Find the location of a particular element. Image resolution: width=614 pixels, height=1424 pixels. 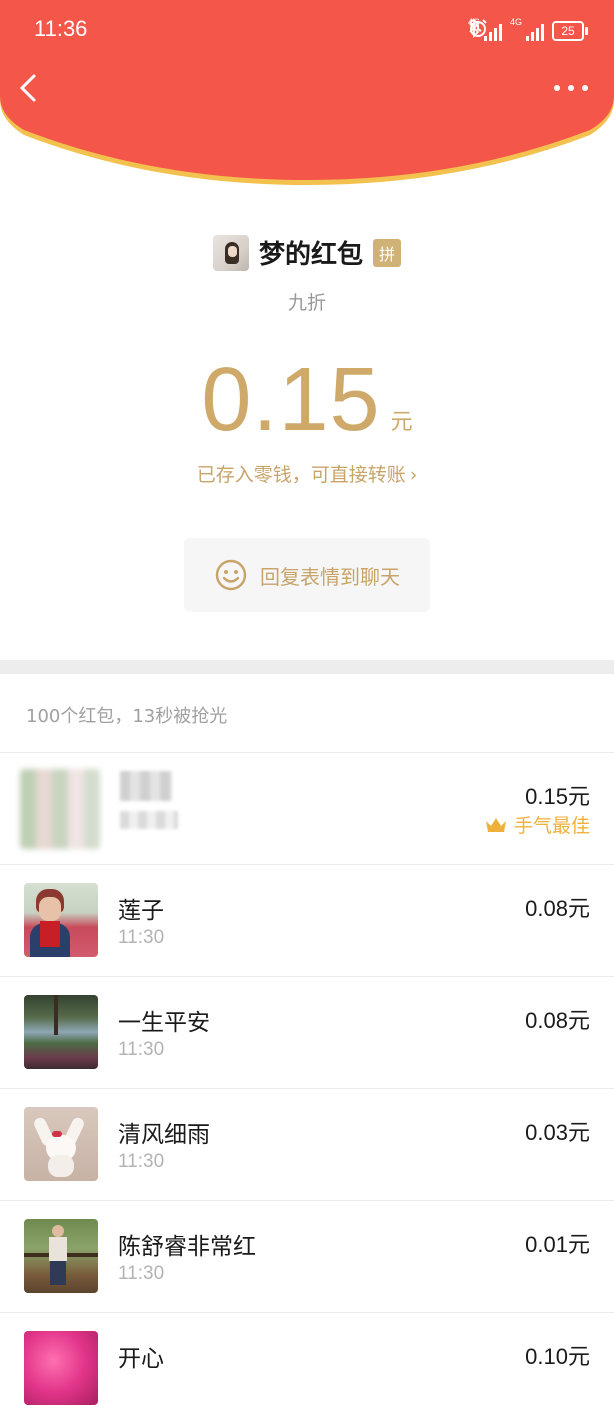

chevron-right-icon: › is located at coordinates (413, 475).